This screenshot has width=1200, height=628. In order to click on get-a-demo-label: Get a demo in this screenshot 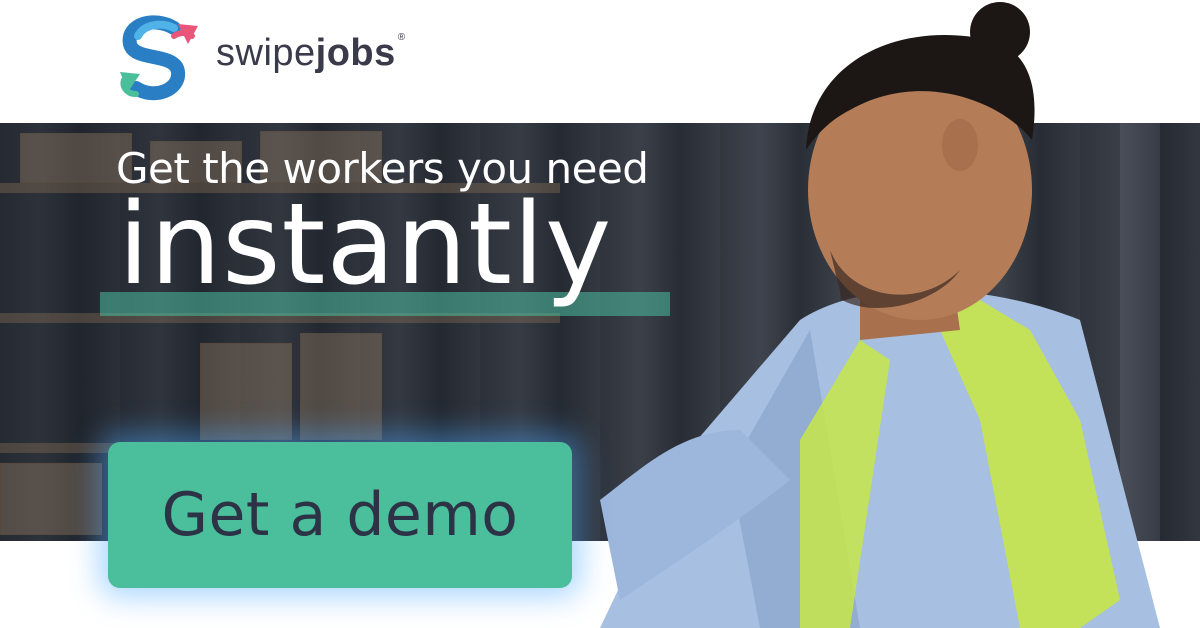, I will do `click(340, 515)`.